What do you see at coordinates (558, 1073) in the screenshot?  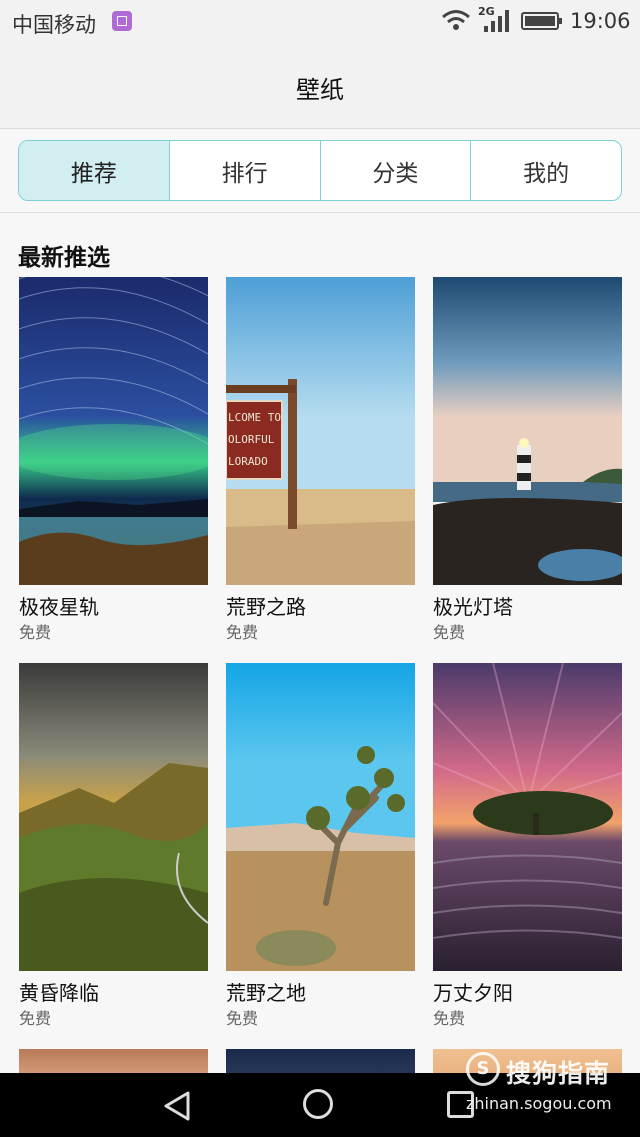 I see `watermark-text: 搜狗指南` at bounding box center [558, 1073].